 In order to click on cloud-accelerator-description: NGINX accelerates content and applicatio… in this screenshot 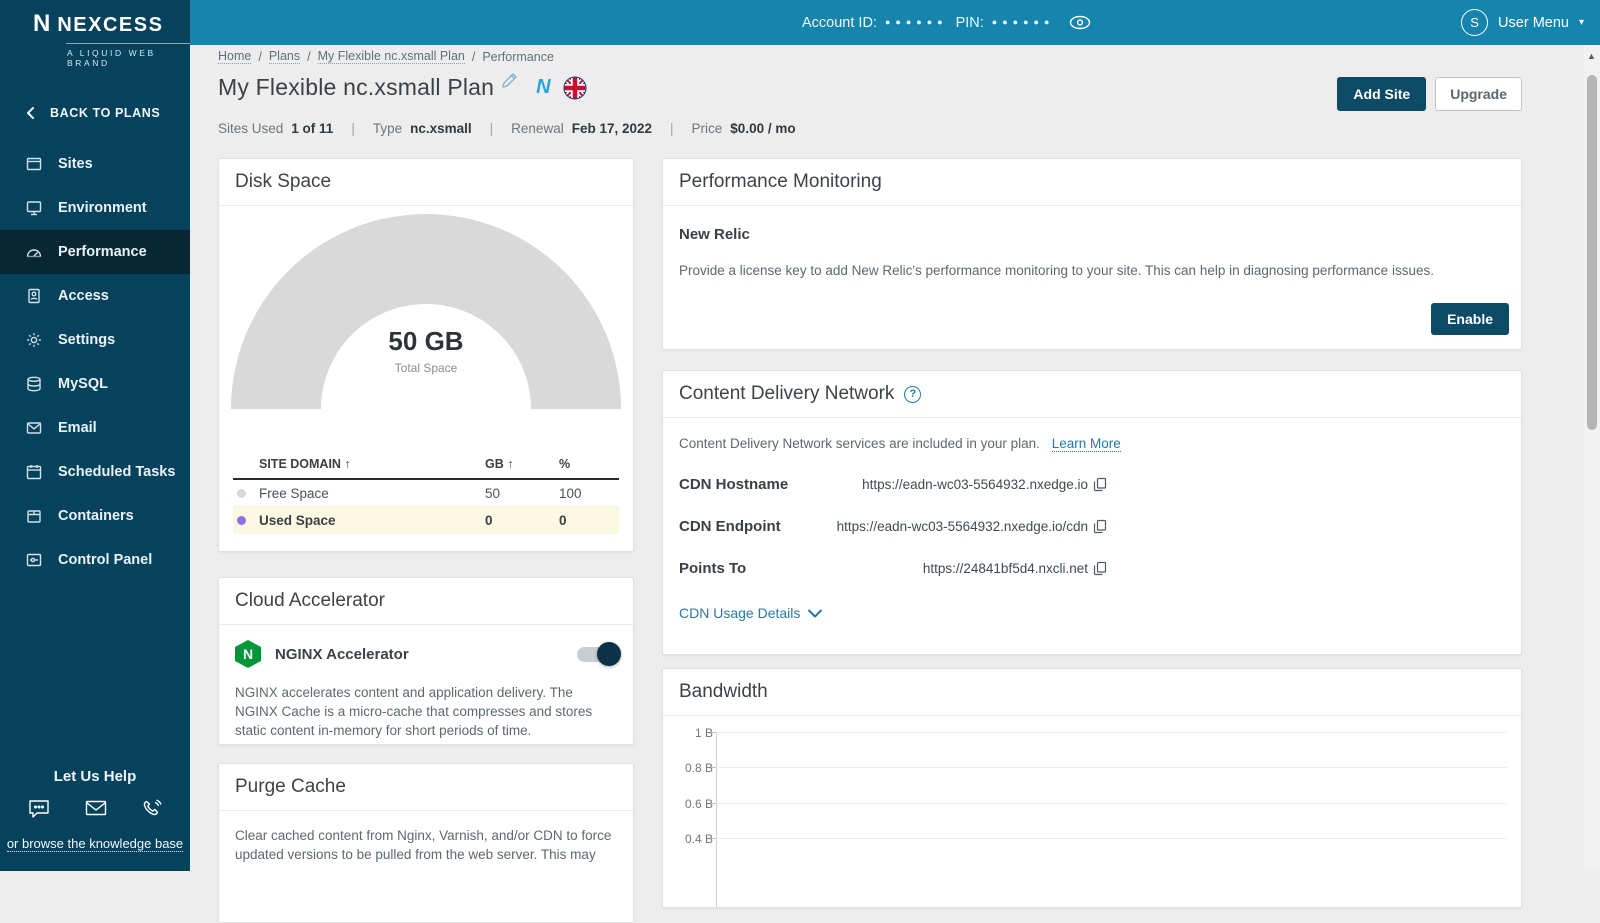, I will do `click(414, 712)`.